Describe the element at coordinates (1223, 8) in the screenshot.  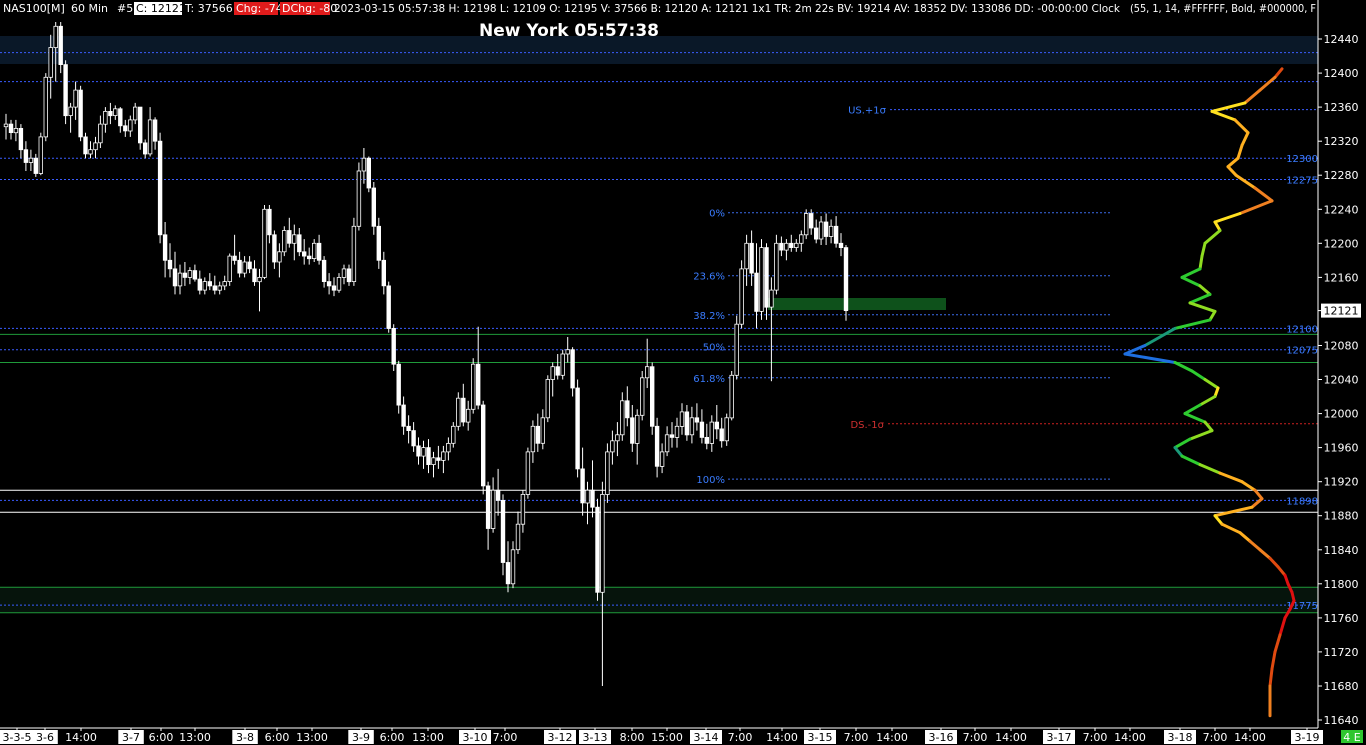
I see `header-study-info: (55, 1, 14, #FFFFFF, Bold, #000000, F` at that location.